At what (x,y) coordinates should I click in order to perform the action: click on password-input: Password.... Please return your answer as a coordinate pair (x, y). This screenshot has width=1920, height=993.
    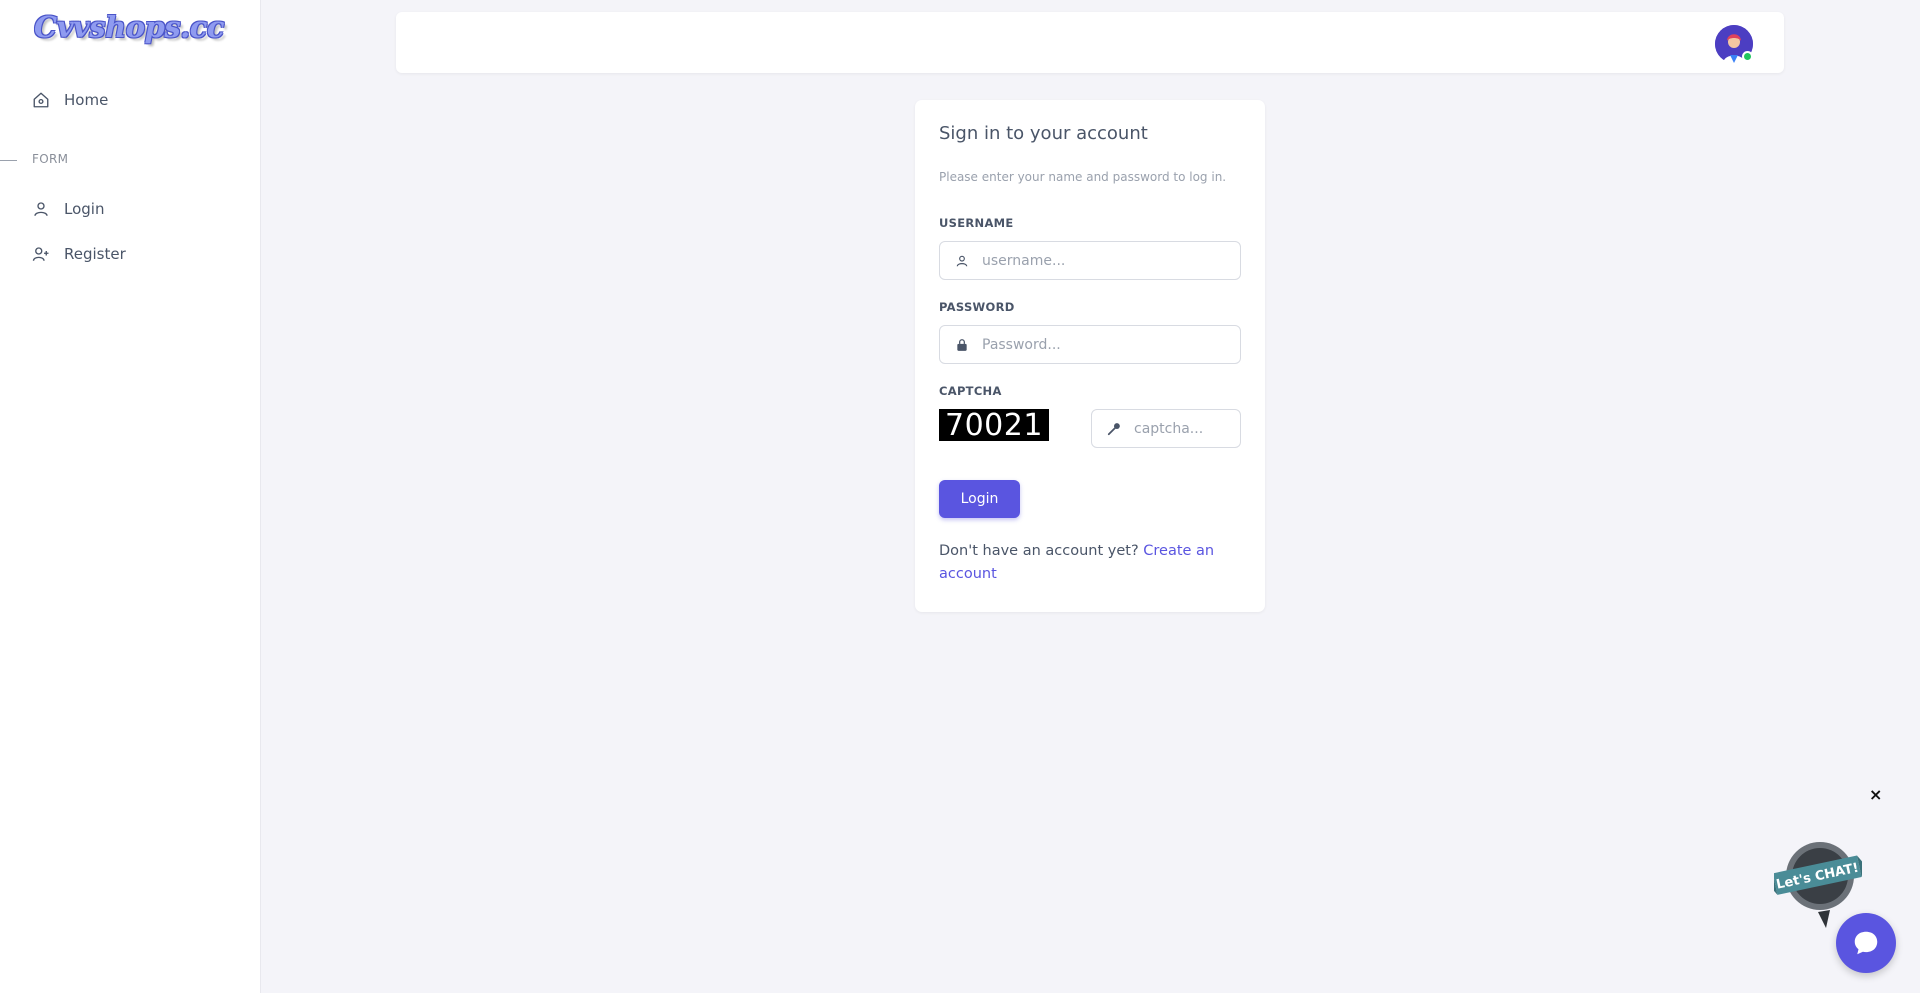
    Looking at the image, I should click on (1090, 344).